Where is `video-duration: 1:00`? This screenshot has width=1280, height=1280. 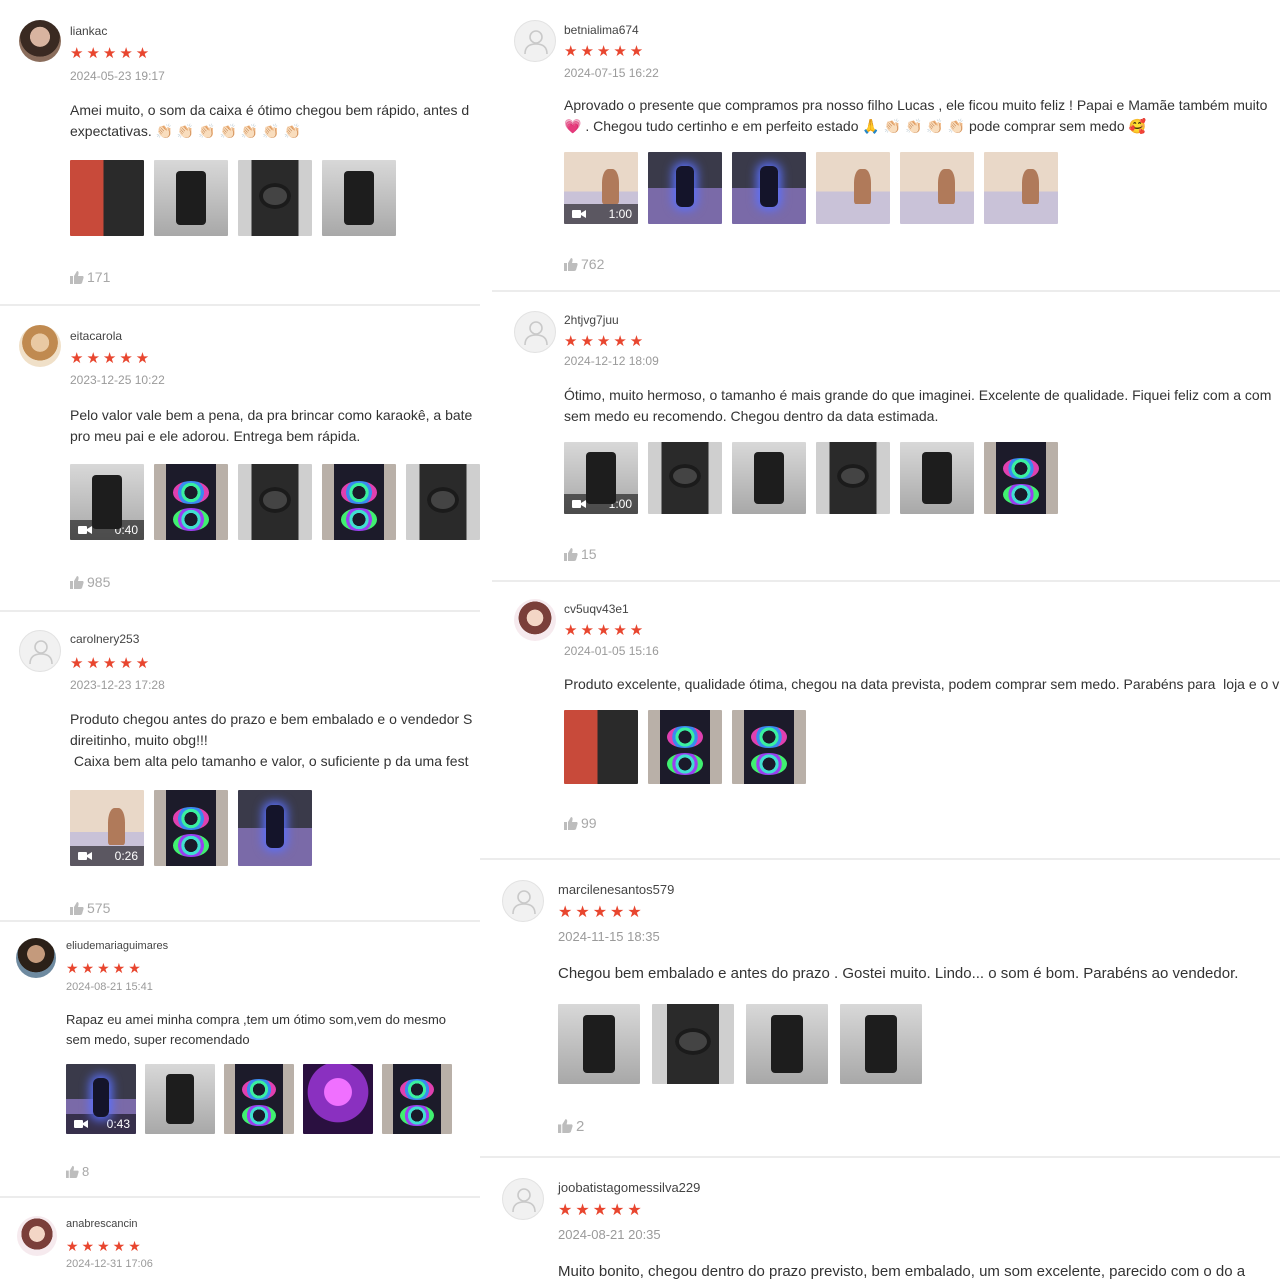 video-duration: 1:00 is located at coordinates (620, 504).